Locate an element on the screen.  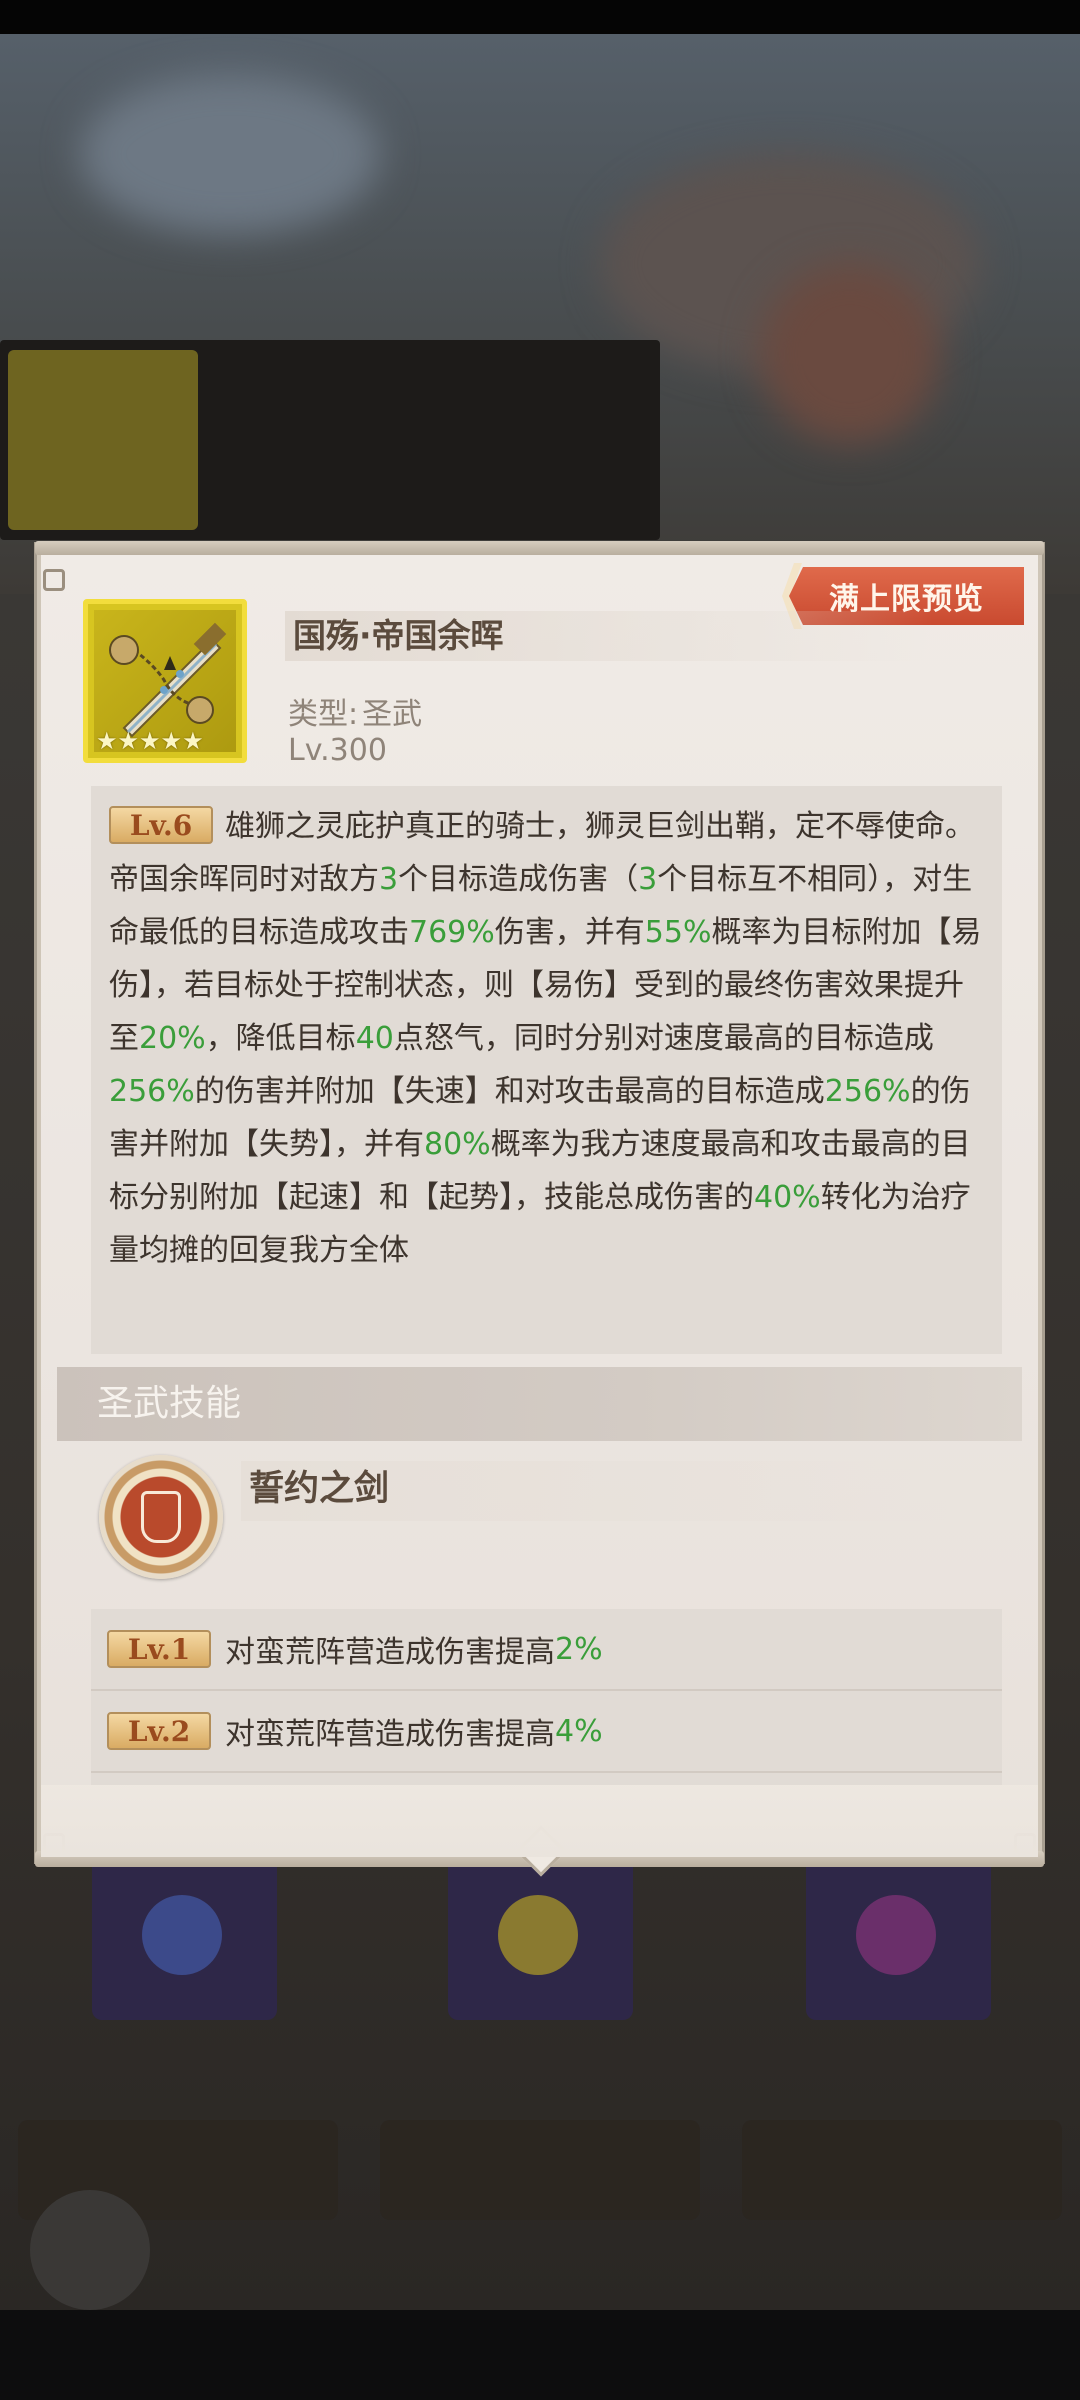
description-segment: ，降低目标 is located at coordinates (280, 1038).